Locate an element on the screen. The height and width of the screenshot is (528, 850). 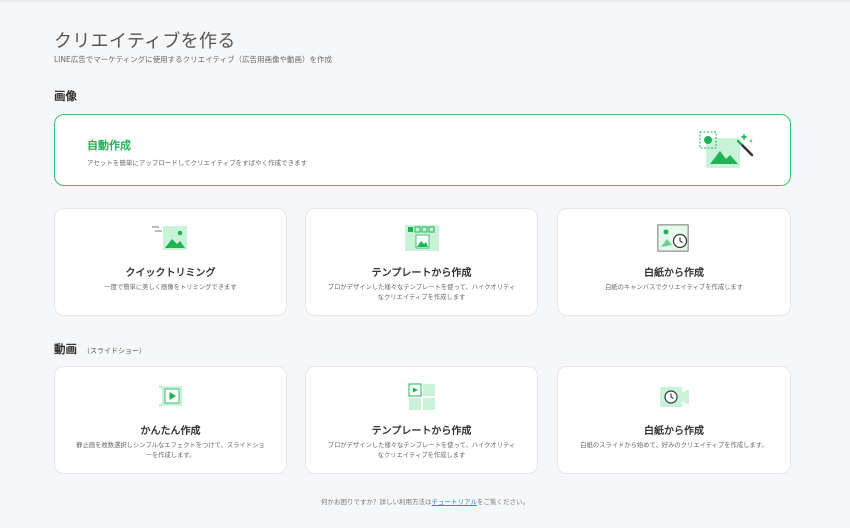
top-divider is located at coordinates (425, 1).